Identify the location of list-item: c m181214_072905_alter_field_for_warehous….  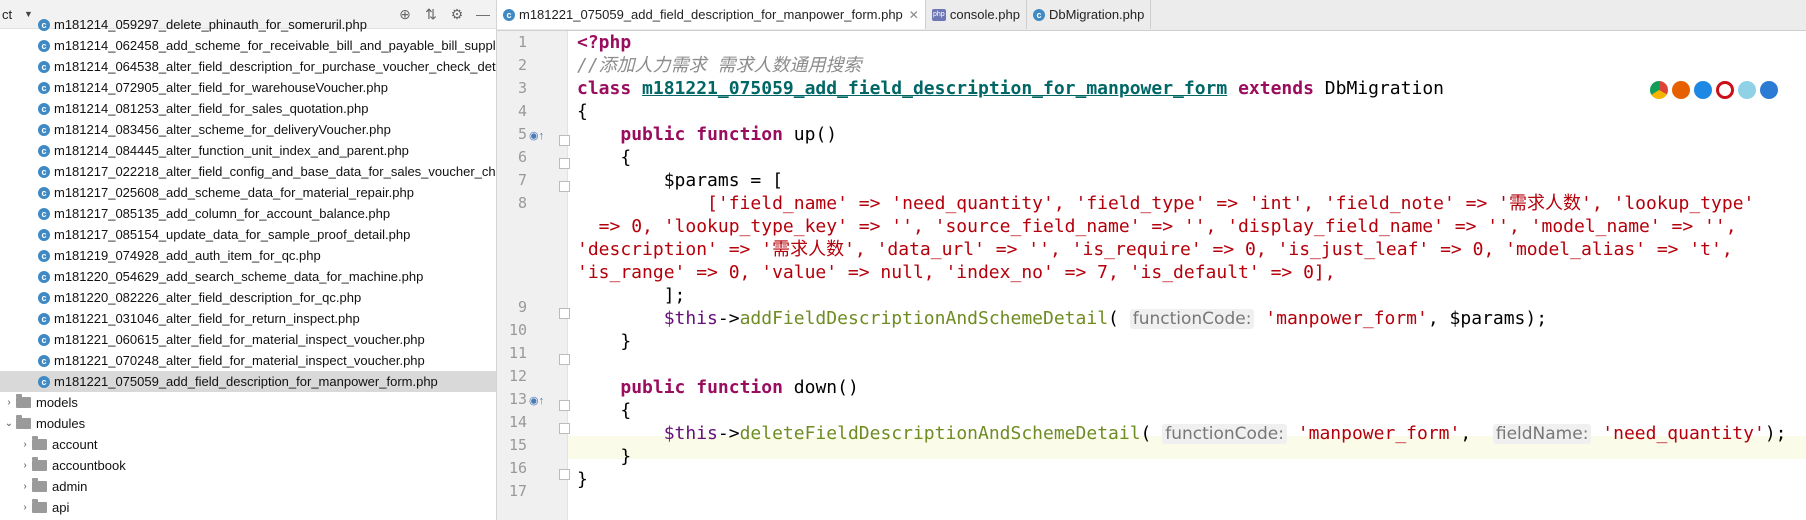
(248, 87).